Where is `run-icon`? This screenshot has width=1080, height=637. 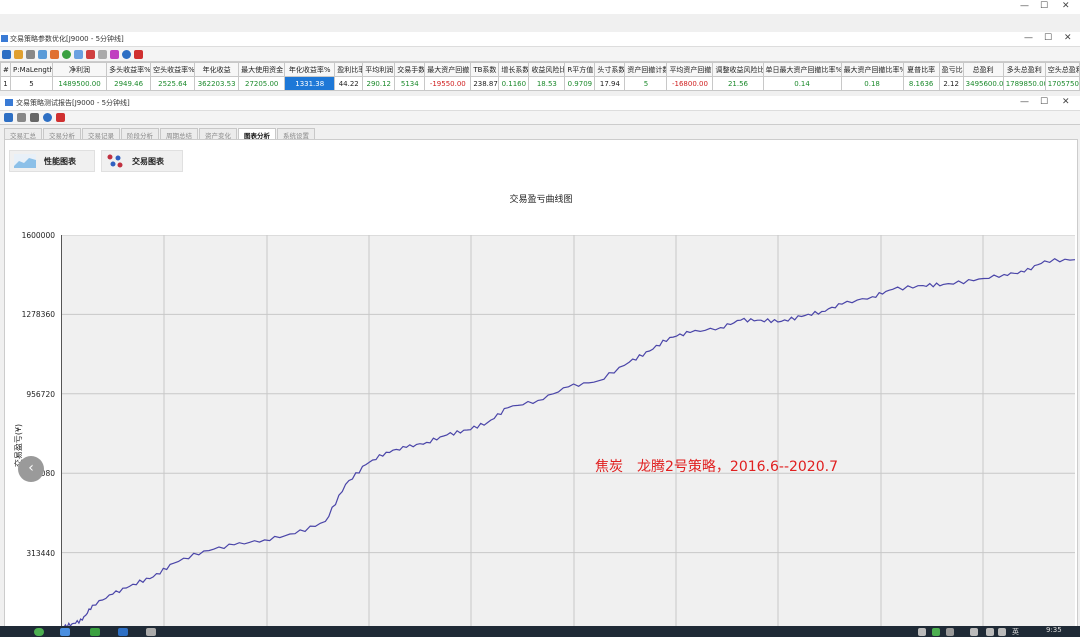
run-icon is located at coordinates (66, 54).